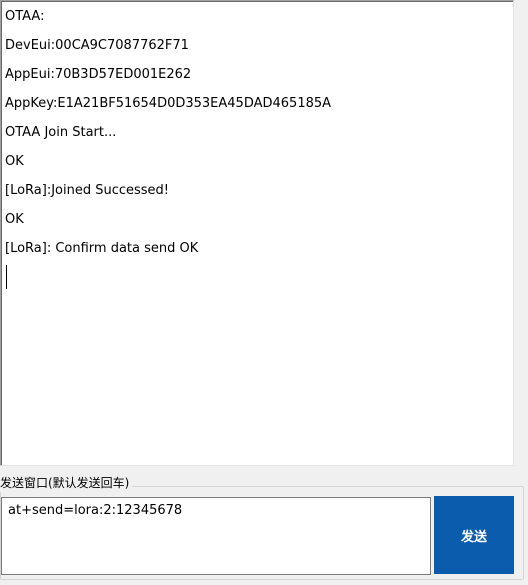 The width and height of the screenshot is (528, 585). I want to click on log-line: [LoRa]: Confirm data send OK, so click(102, 248).